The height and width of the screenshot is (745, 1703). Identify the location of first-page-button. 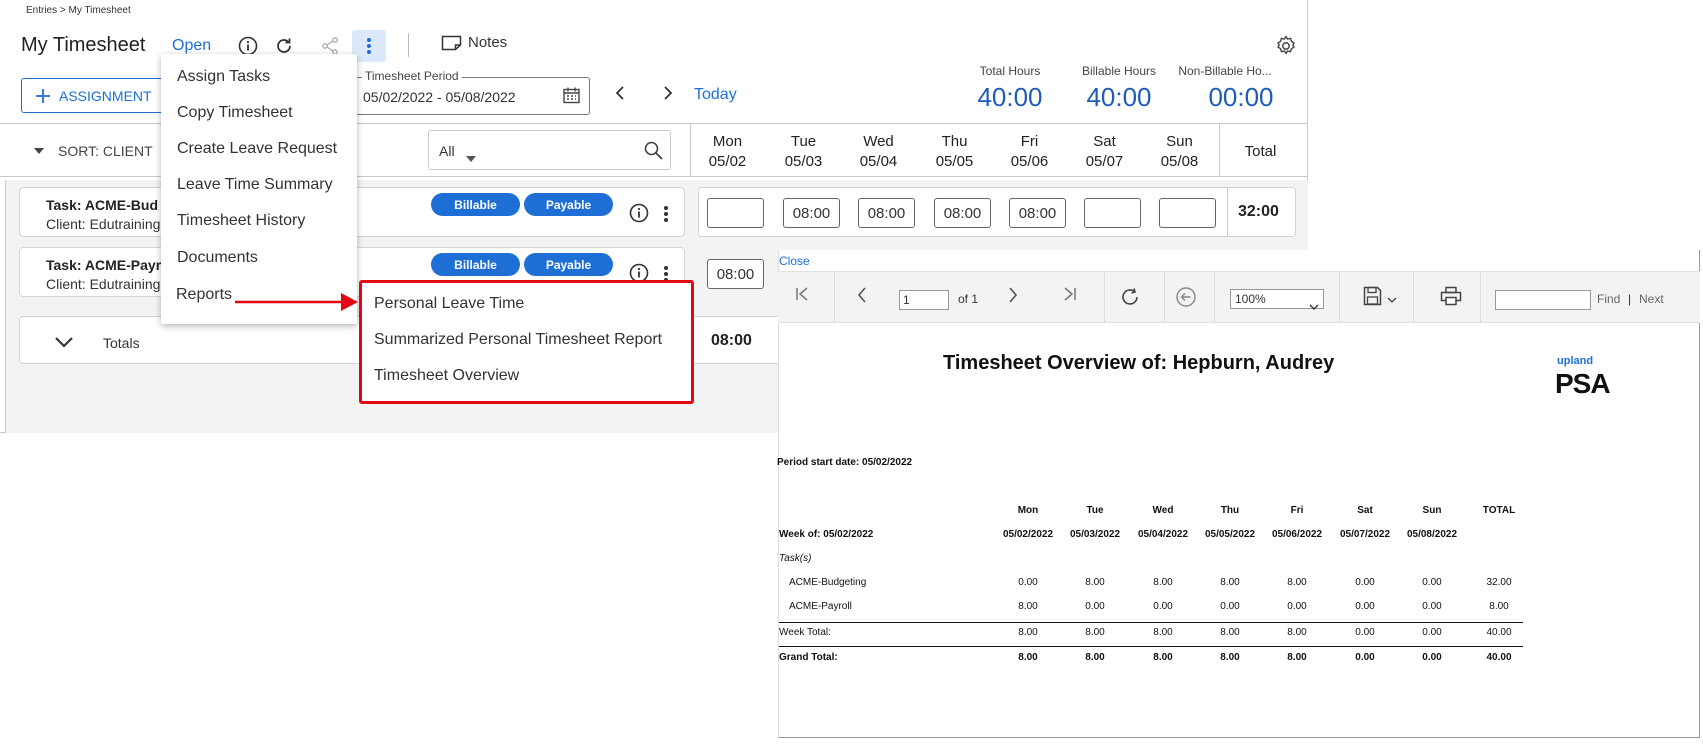
(802, 296).